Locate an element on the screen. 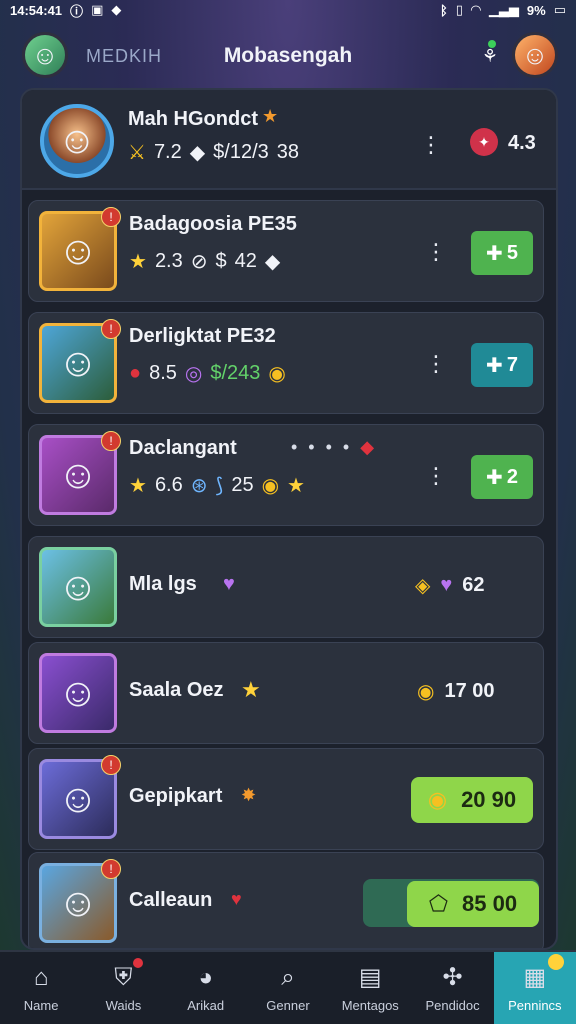 The width and height of the screenshot is (576, 1024). nav-item-pendidoc: ✣ Pendidoc is located at coordinates (452, 988).